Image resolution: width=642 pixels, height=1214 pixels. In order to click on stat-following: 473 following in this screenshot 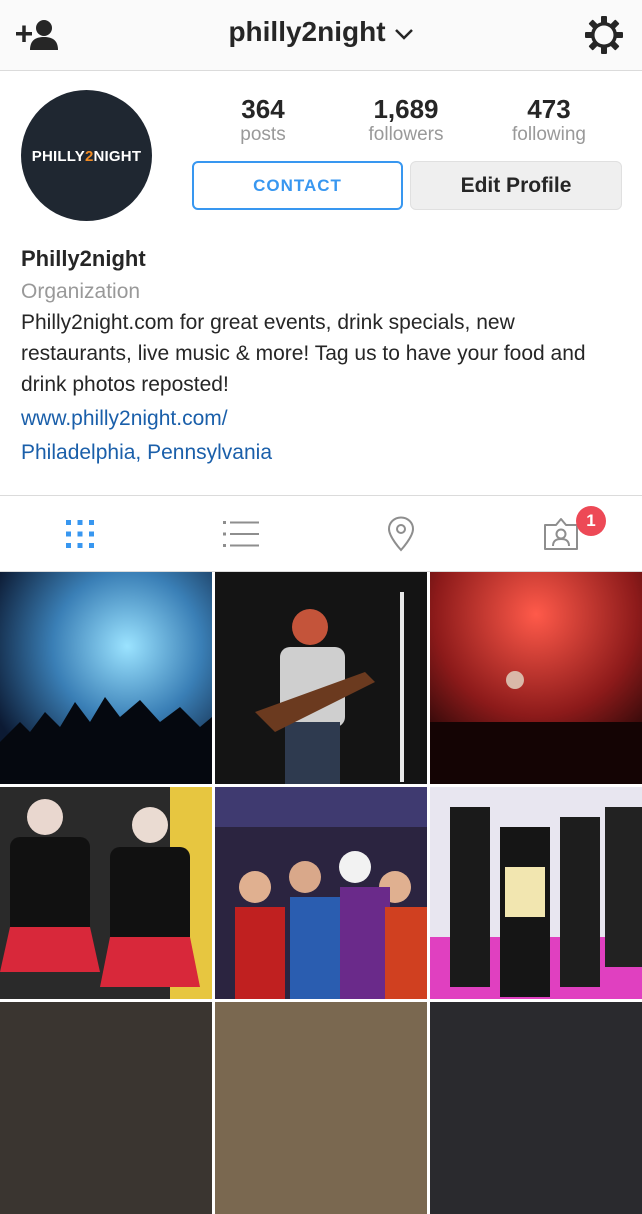, I will do `click(549, 120)`.